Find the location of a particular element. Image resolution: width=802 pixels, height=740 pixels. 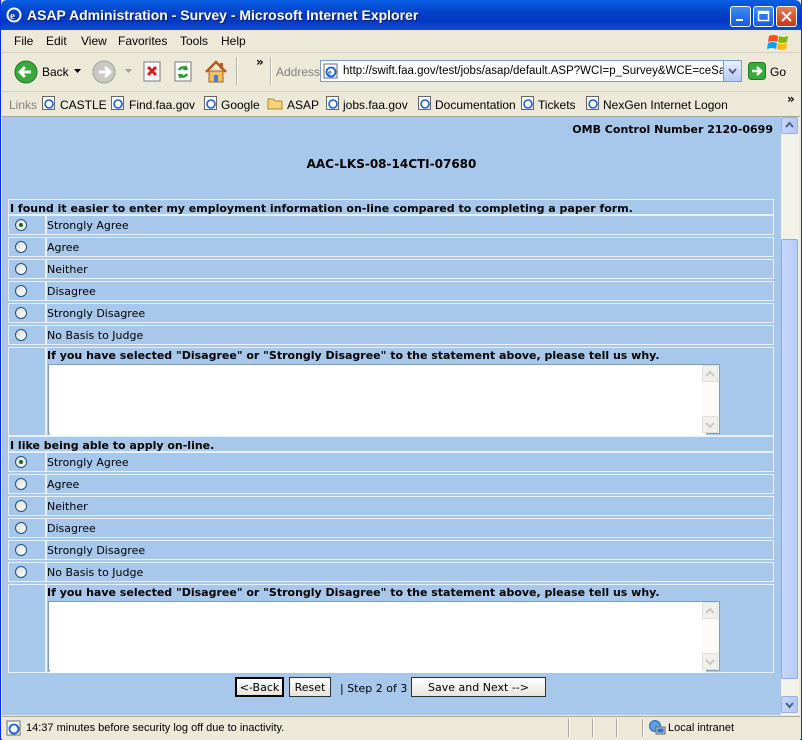

back-button: <-Back is located at coordinates (259, 687).